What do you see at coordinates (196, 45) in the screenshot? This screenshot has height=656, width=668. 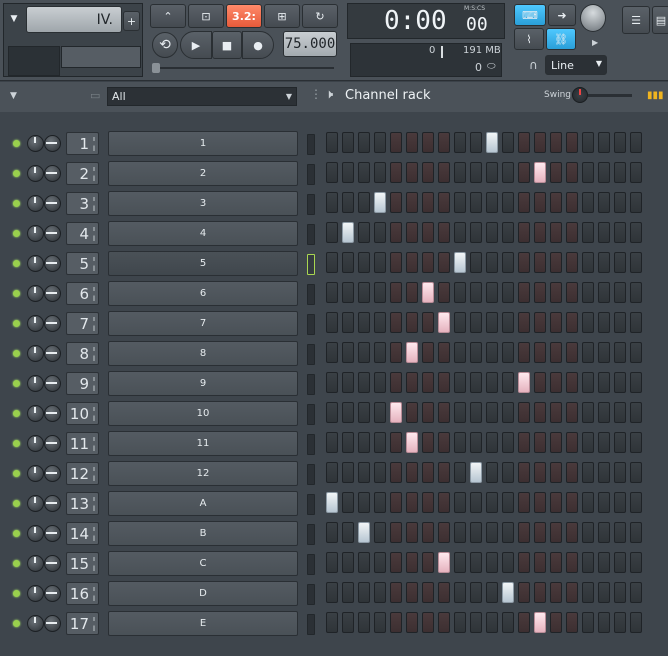 I see `play-button: ▶` at bounding box center [196, 45].